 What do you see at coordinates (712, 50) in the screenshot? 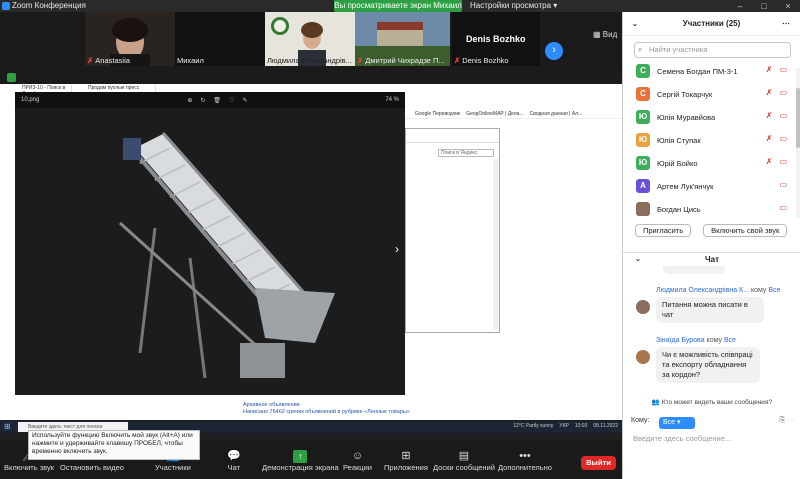
I see `participant-search-input: ⌕ Найти участника` at bounding box center [712, 50].